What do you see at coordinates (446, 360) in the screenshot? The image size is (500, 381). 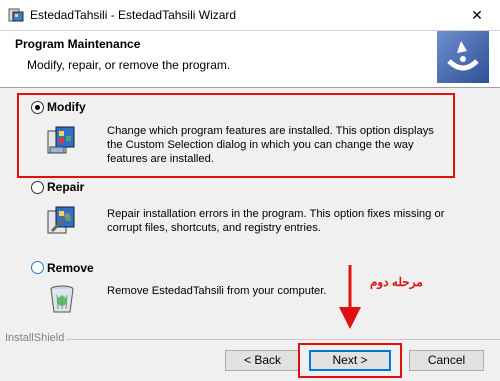 I see `cancel-button: Cancel` at bounding box center [446, 360].